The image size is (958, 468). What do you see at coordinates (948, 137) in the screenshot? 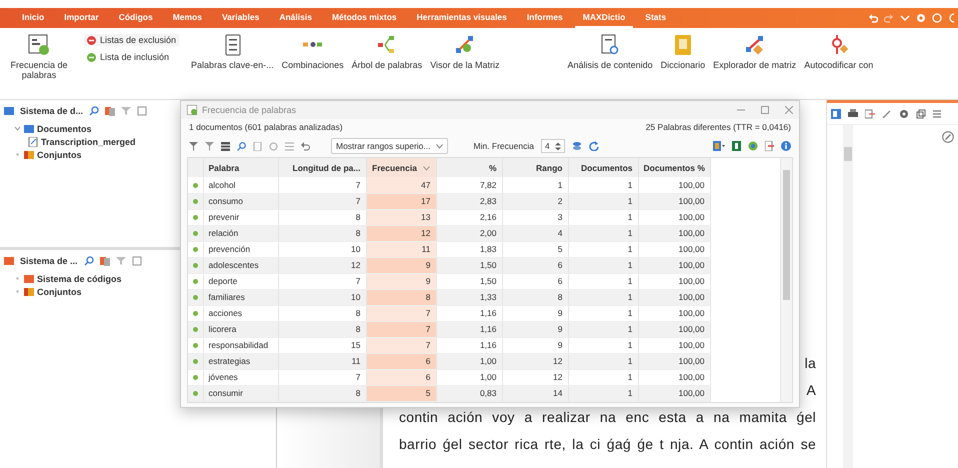
I see `edit-icon` at bounding box center [948, 137].